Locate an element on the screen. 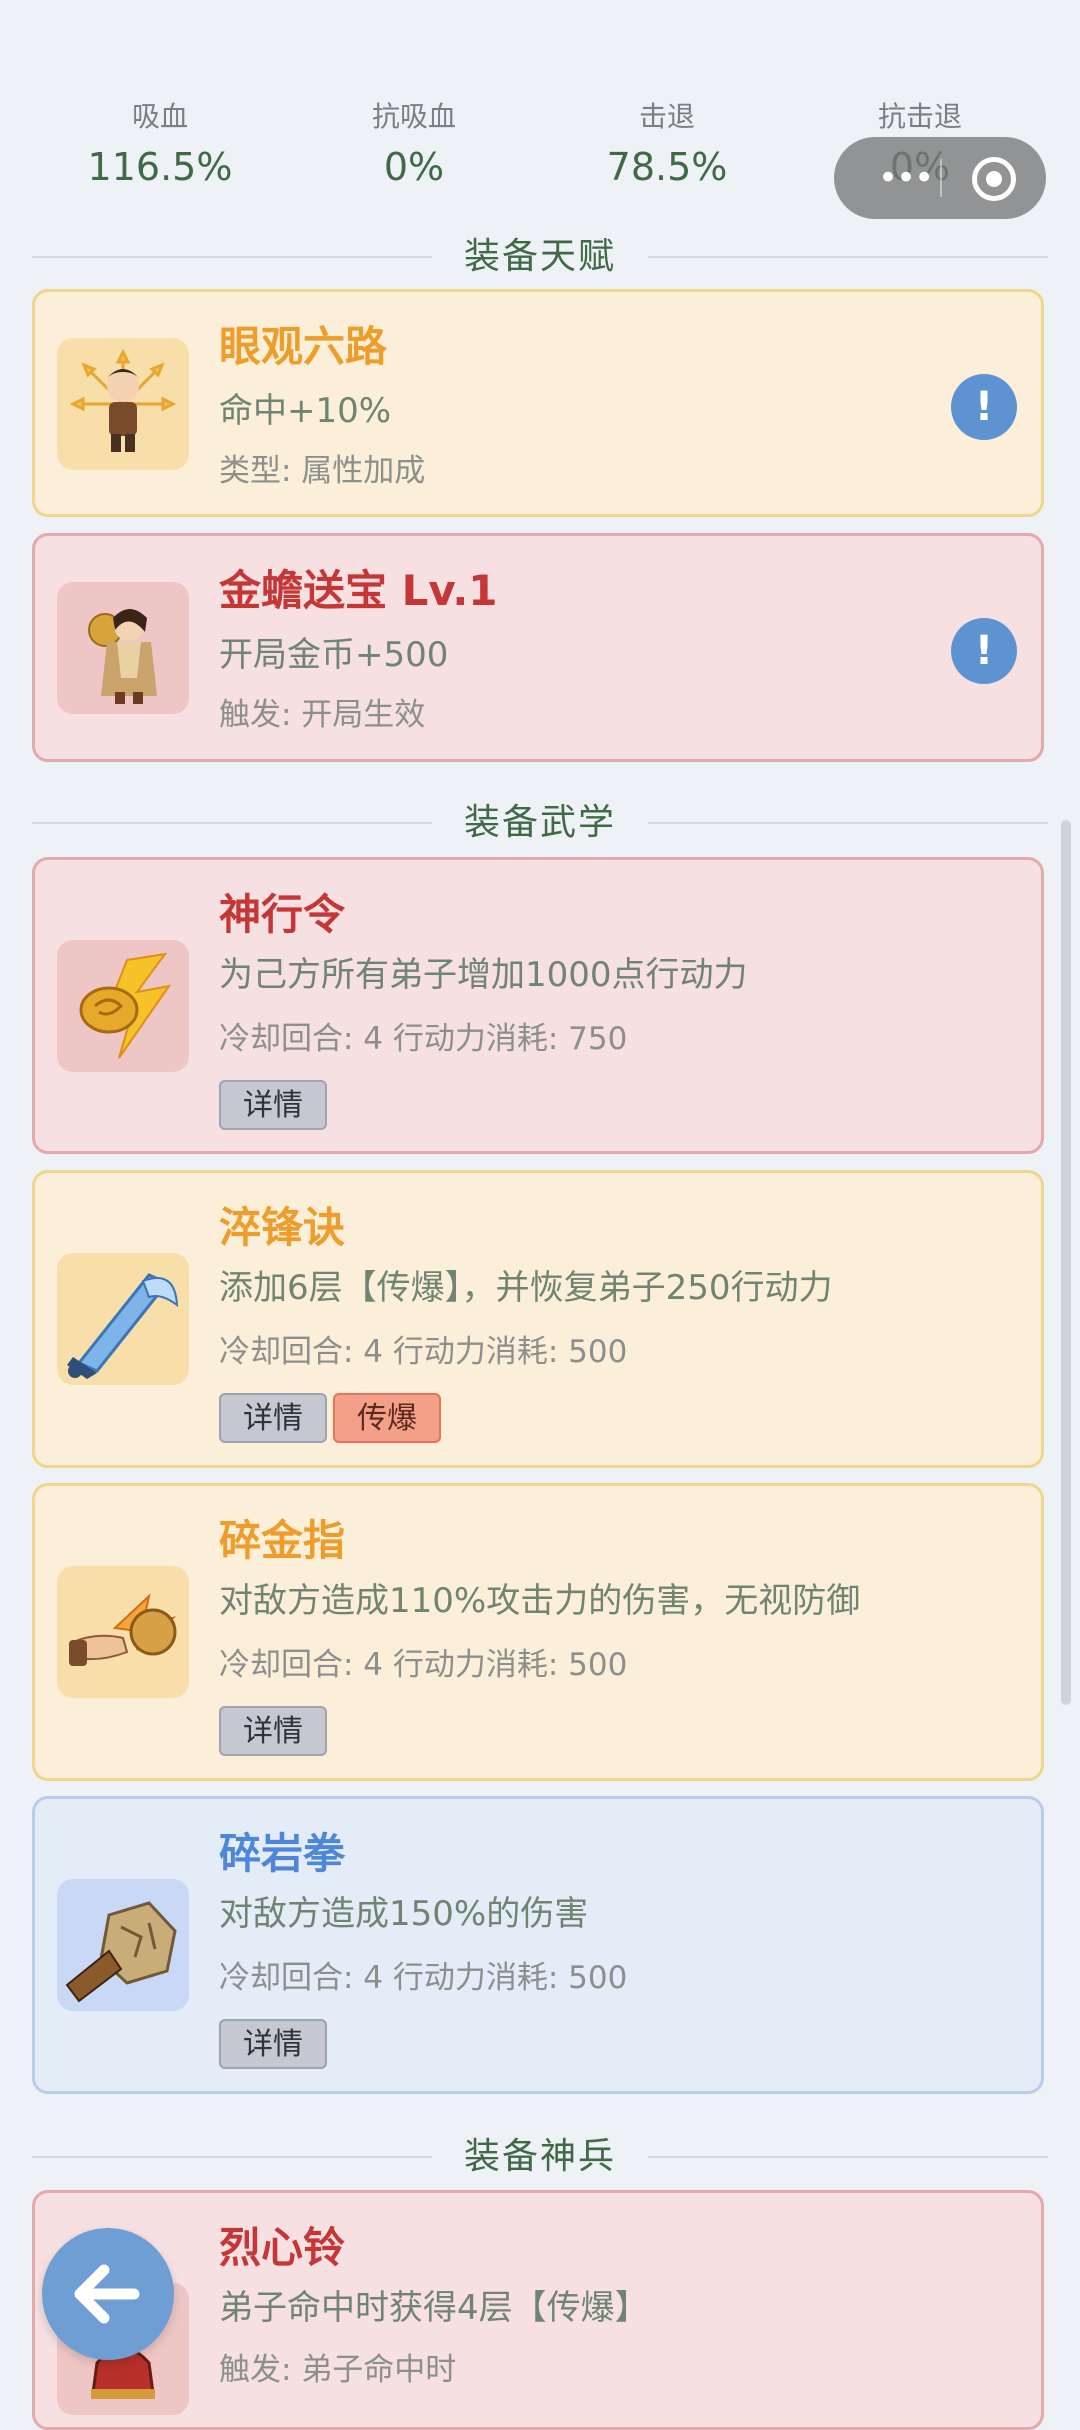 The height and width of the screenshot is (2430, 1080). talent-name: 金蟾送宝 Lv.1 is located at coordinates (358, 590).